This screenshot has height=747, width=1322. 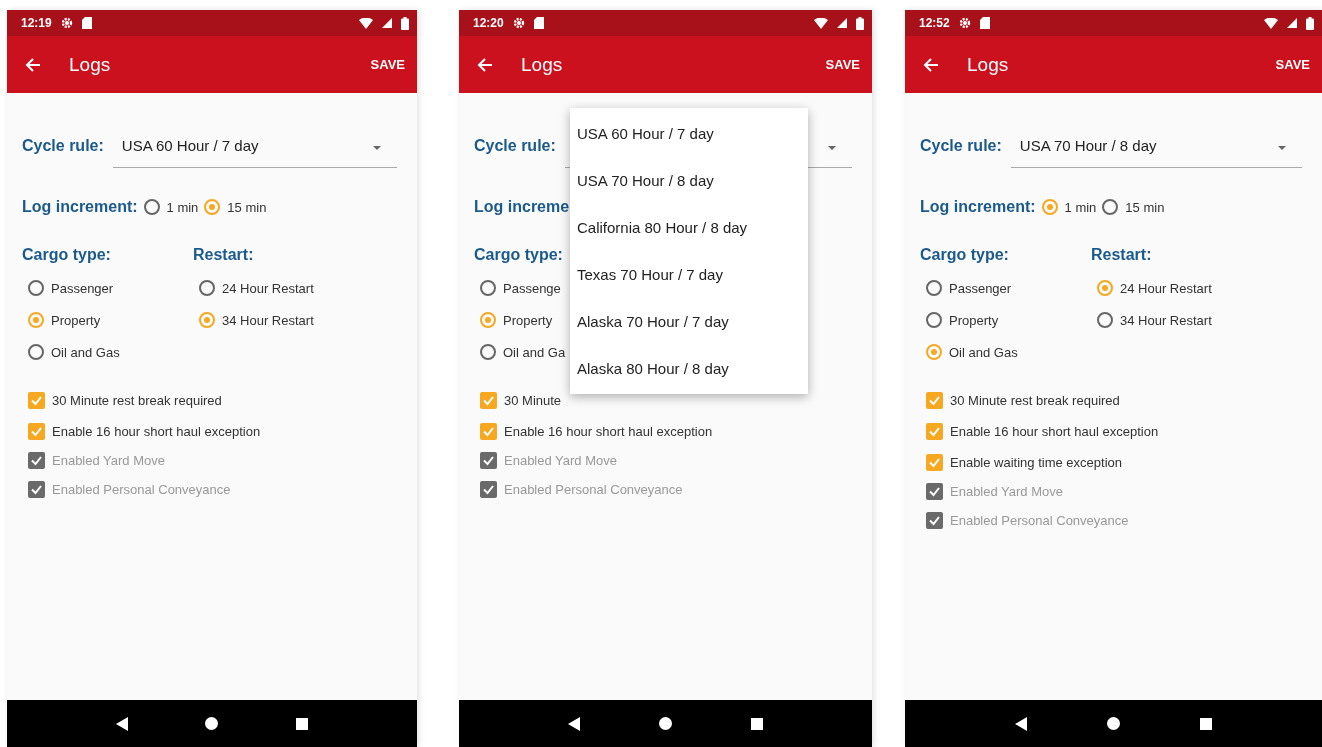 What do you see at coordinates (832, 148) in the screenshot?
I see `dropdown-caret-icon` at bounding box center [832, 148].